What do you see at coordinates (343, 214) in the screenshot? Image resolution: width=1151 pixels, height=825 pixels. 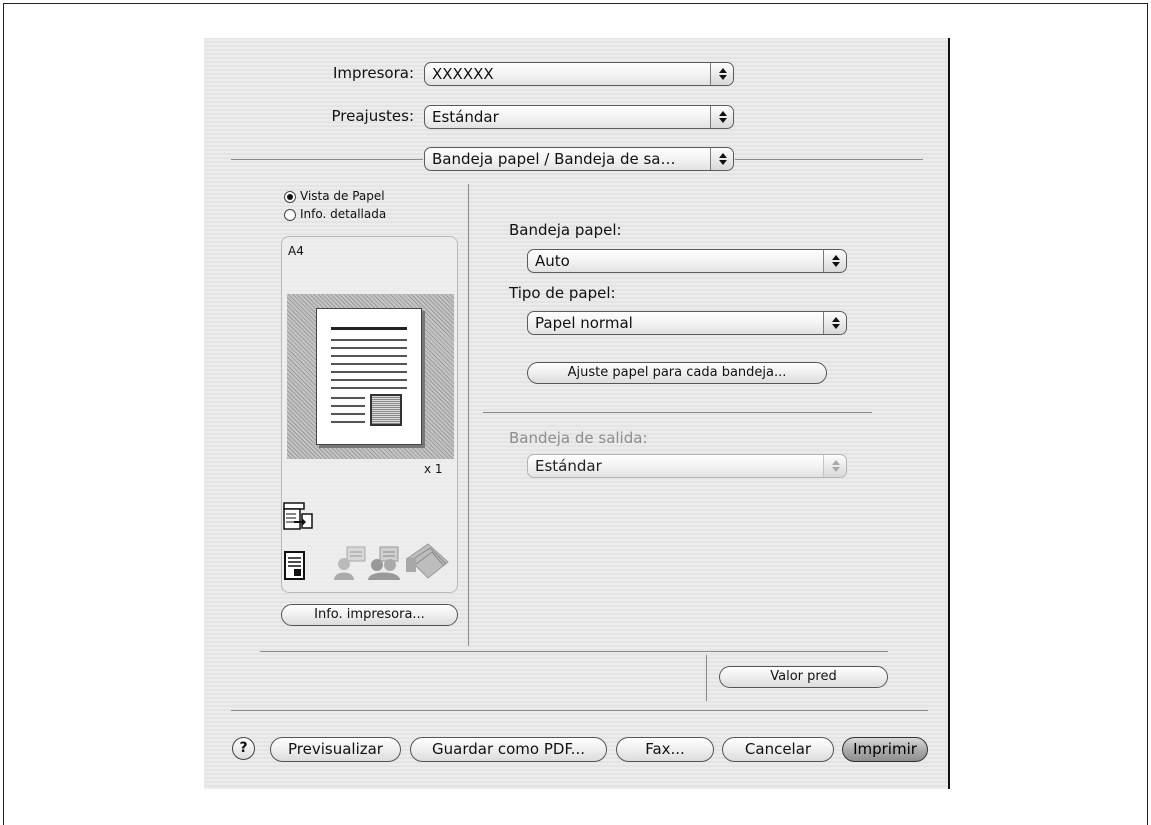 I see `radio-detailed-info-label: Info. detallada` at bounding box center [343, 214].